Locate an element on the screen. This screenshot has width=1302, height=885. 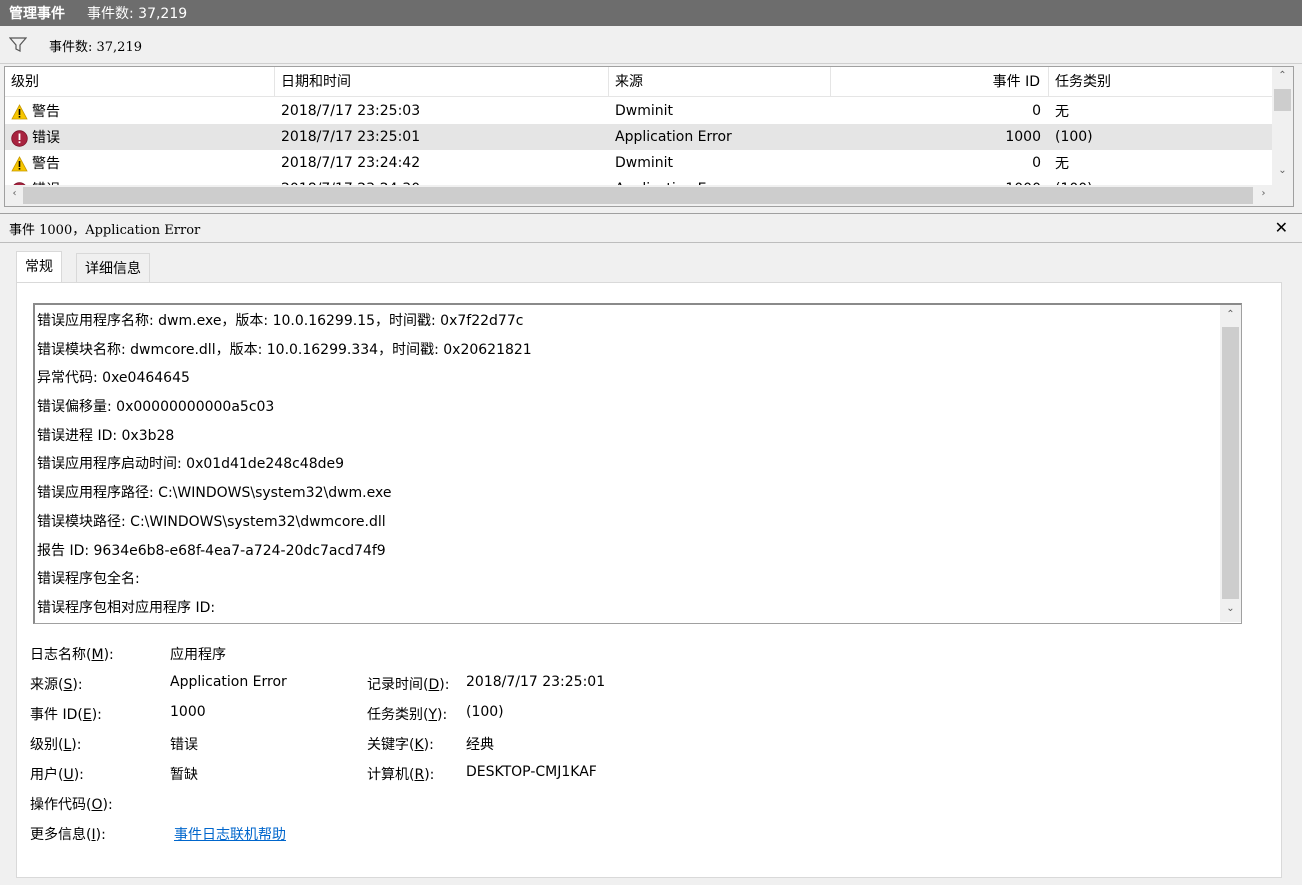
vertical-scrollbar: ⌃ ⌄ is located at coordinates (1282, 126).